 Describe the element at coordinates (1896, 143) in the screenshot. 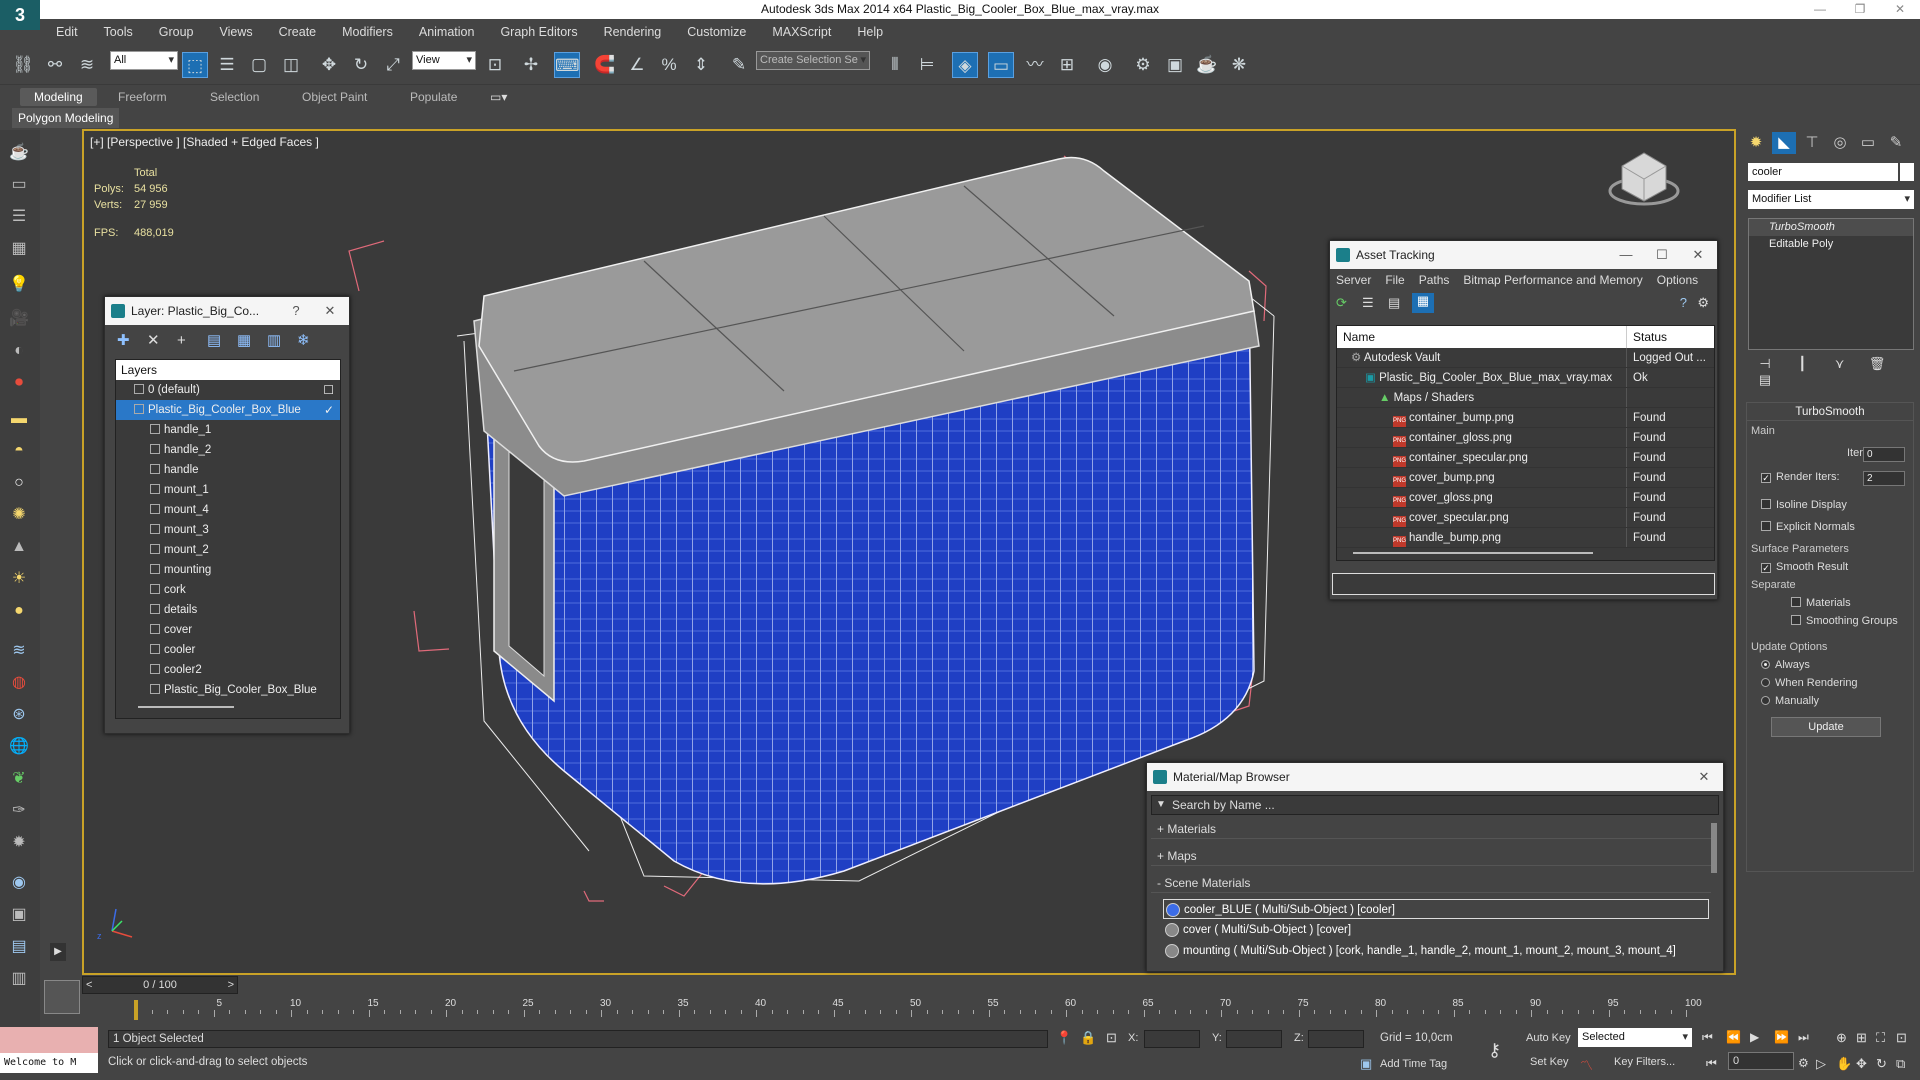

I see `utilities-tab-icon: ✎` at that location.